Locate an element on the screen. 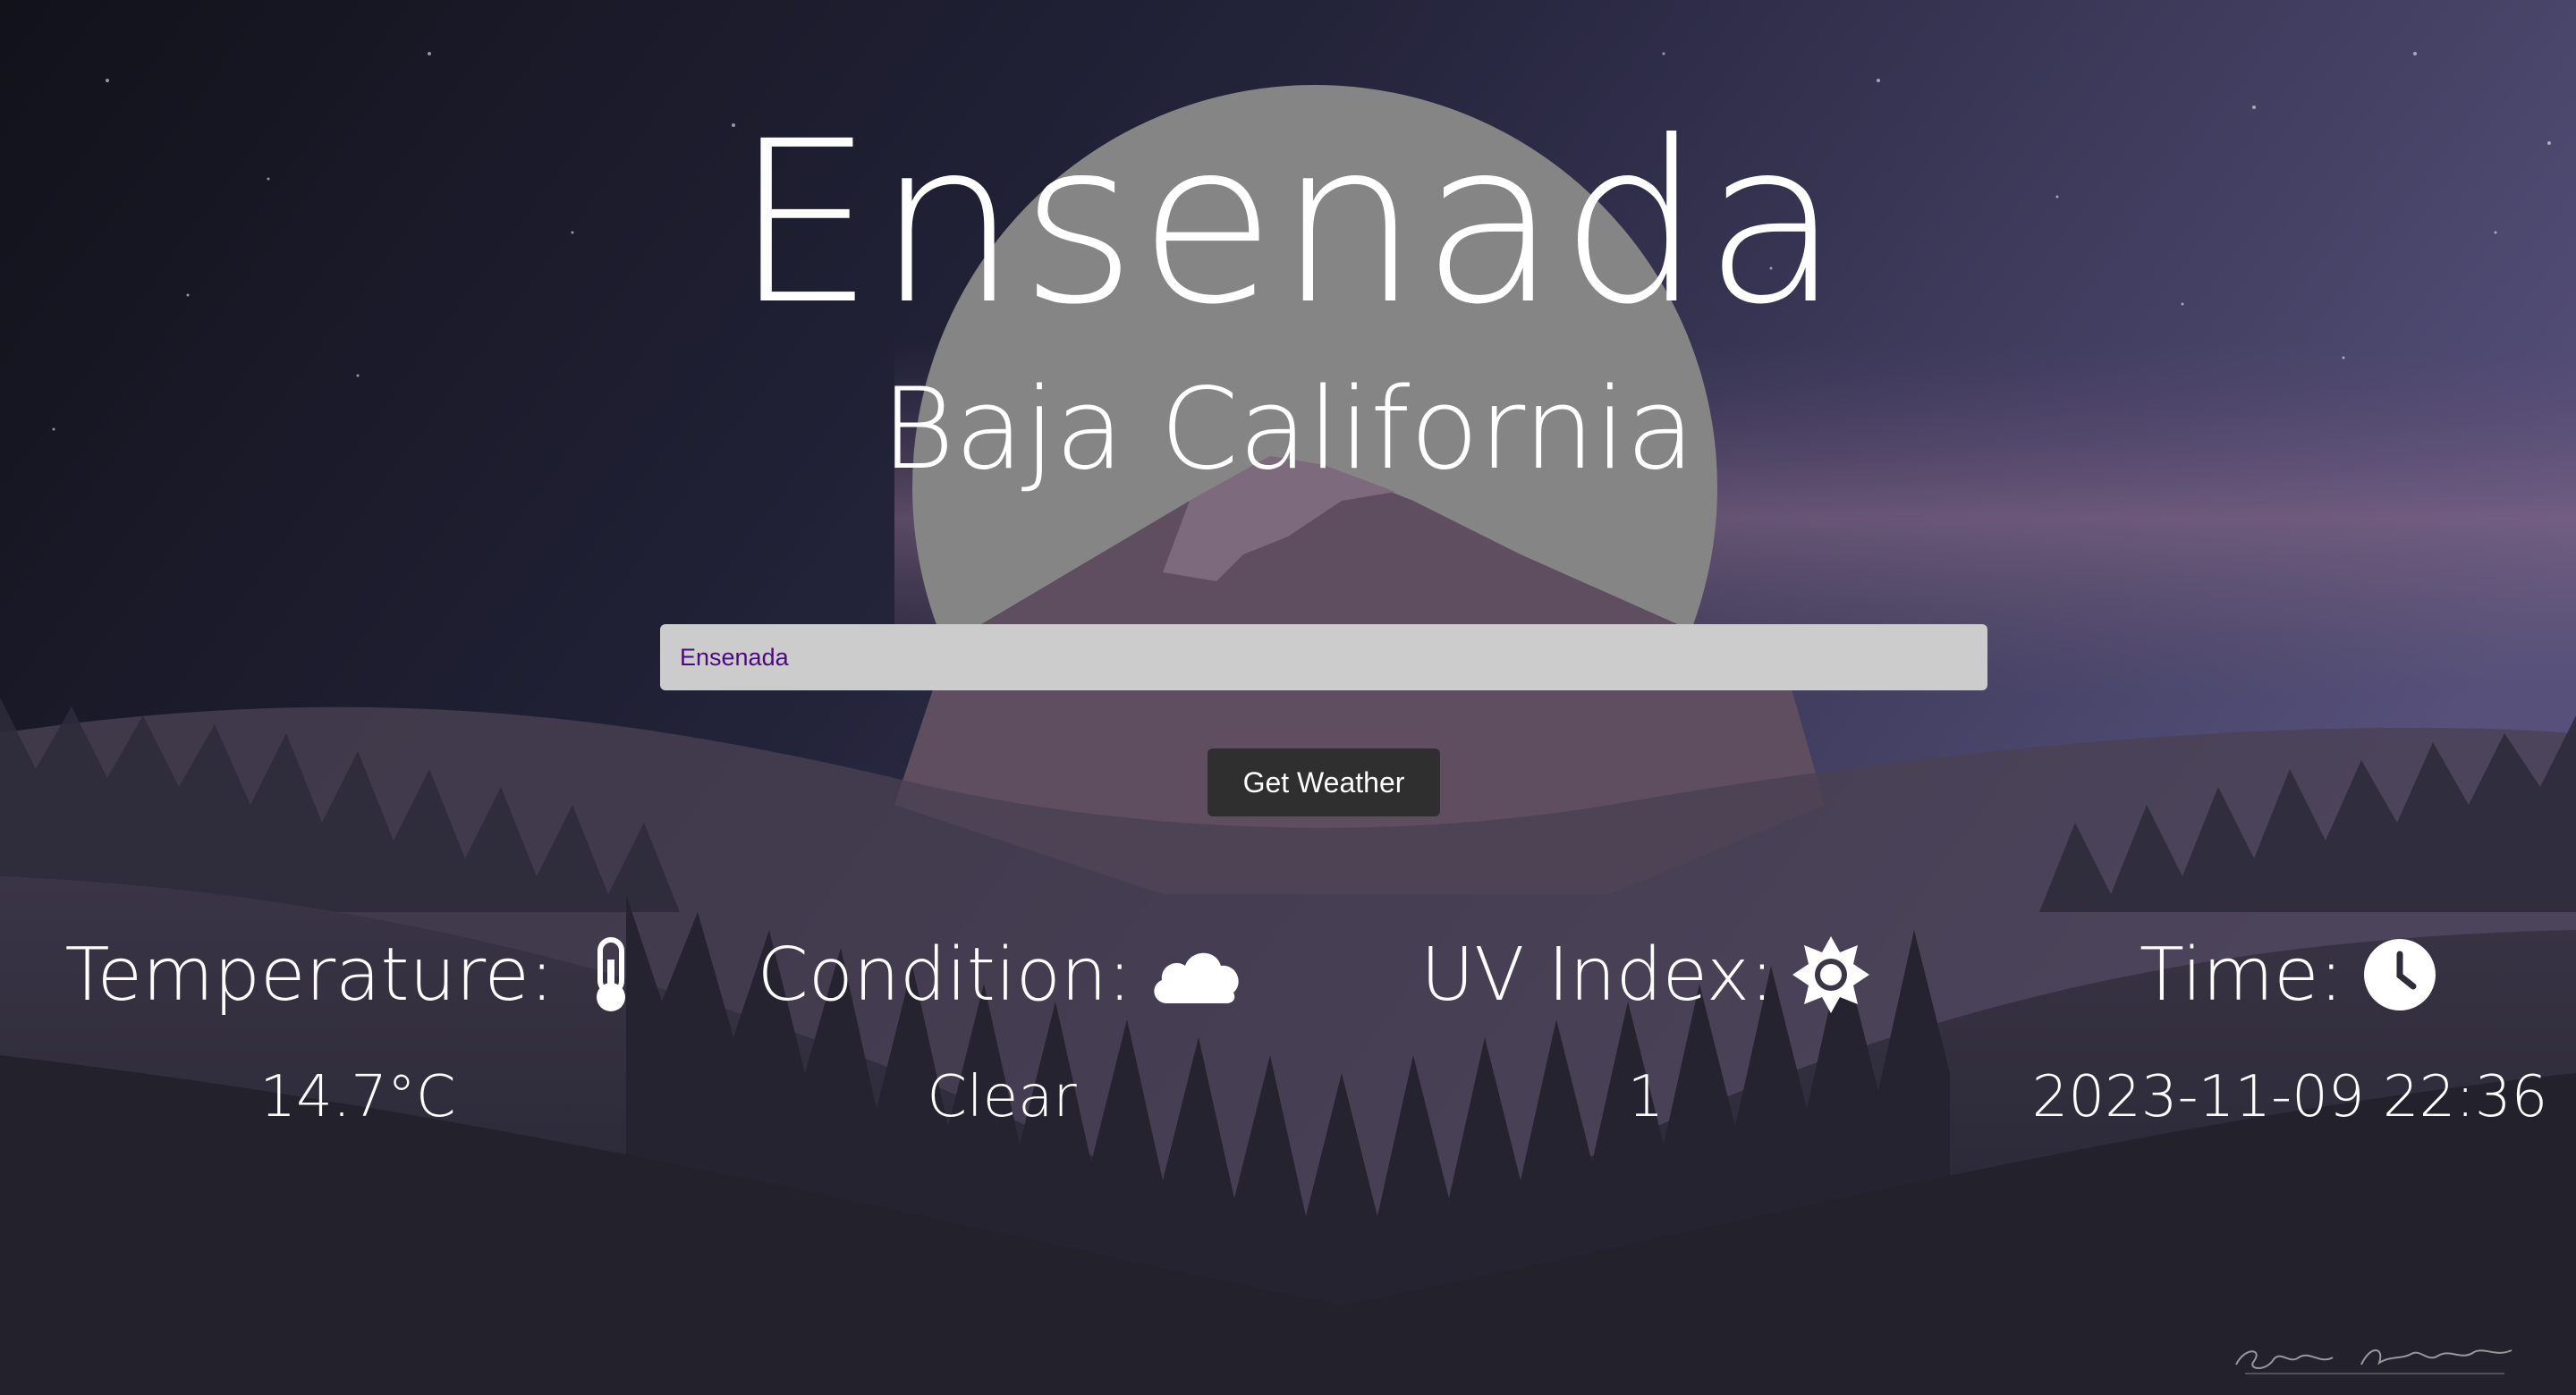 This screenshot has height=1395, width=2576. signature-watermark is located at coordinates (2373, 1361).